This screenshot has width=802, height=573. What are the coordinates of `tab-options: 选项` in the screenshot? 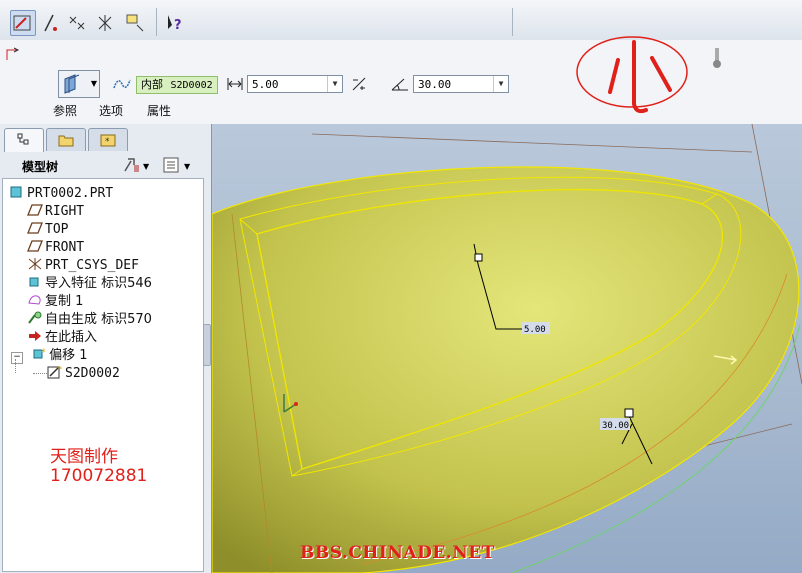 It's located at (111, 110).